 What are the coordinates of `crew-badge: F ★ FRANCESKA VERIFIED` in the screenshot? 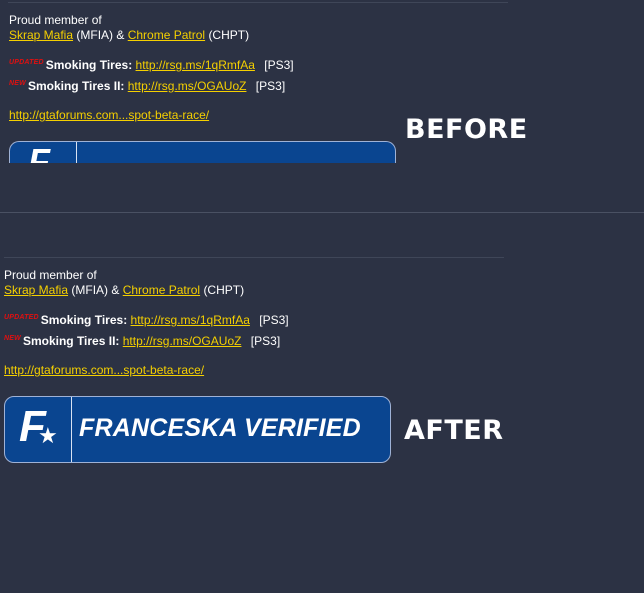 It's located at (197, 429).